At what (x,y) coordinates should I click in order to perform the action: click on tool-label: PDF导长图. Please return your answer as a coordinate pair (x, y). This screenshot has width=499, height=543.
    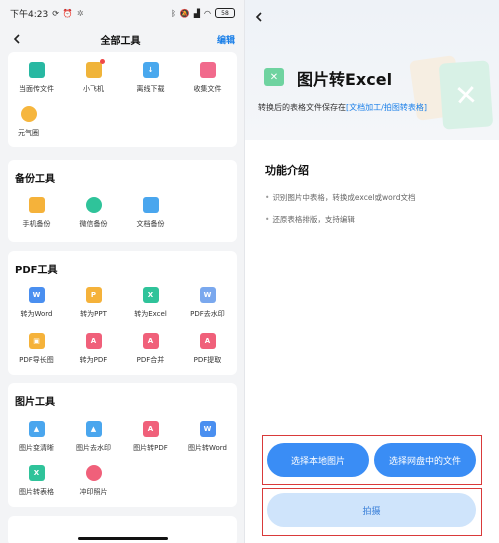
    Looking at the image, I should click on (36, 360).